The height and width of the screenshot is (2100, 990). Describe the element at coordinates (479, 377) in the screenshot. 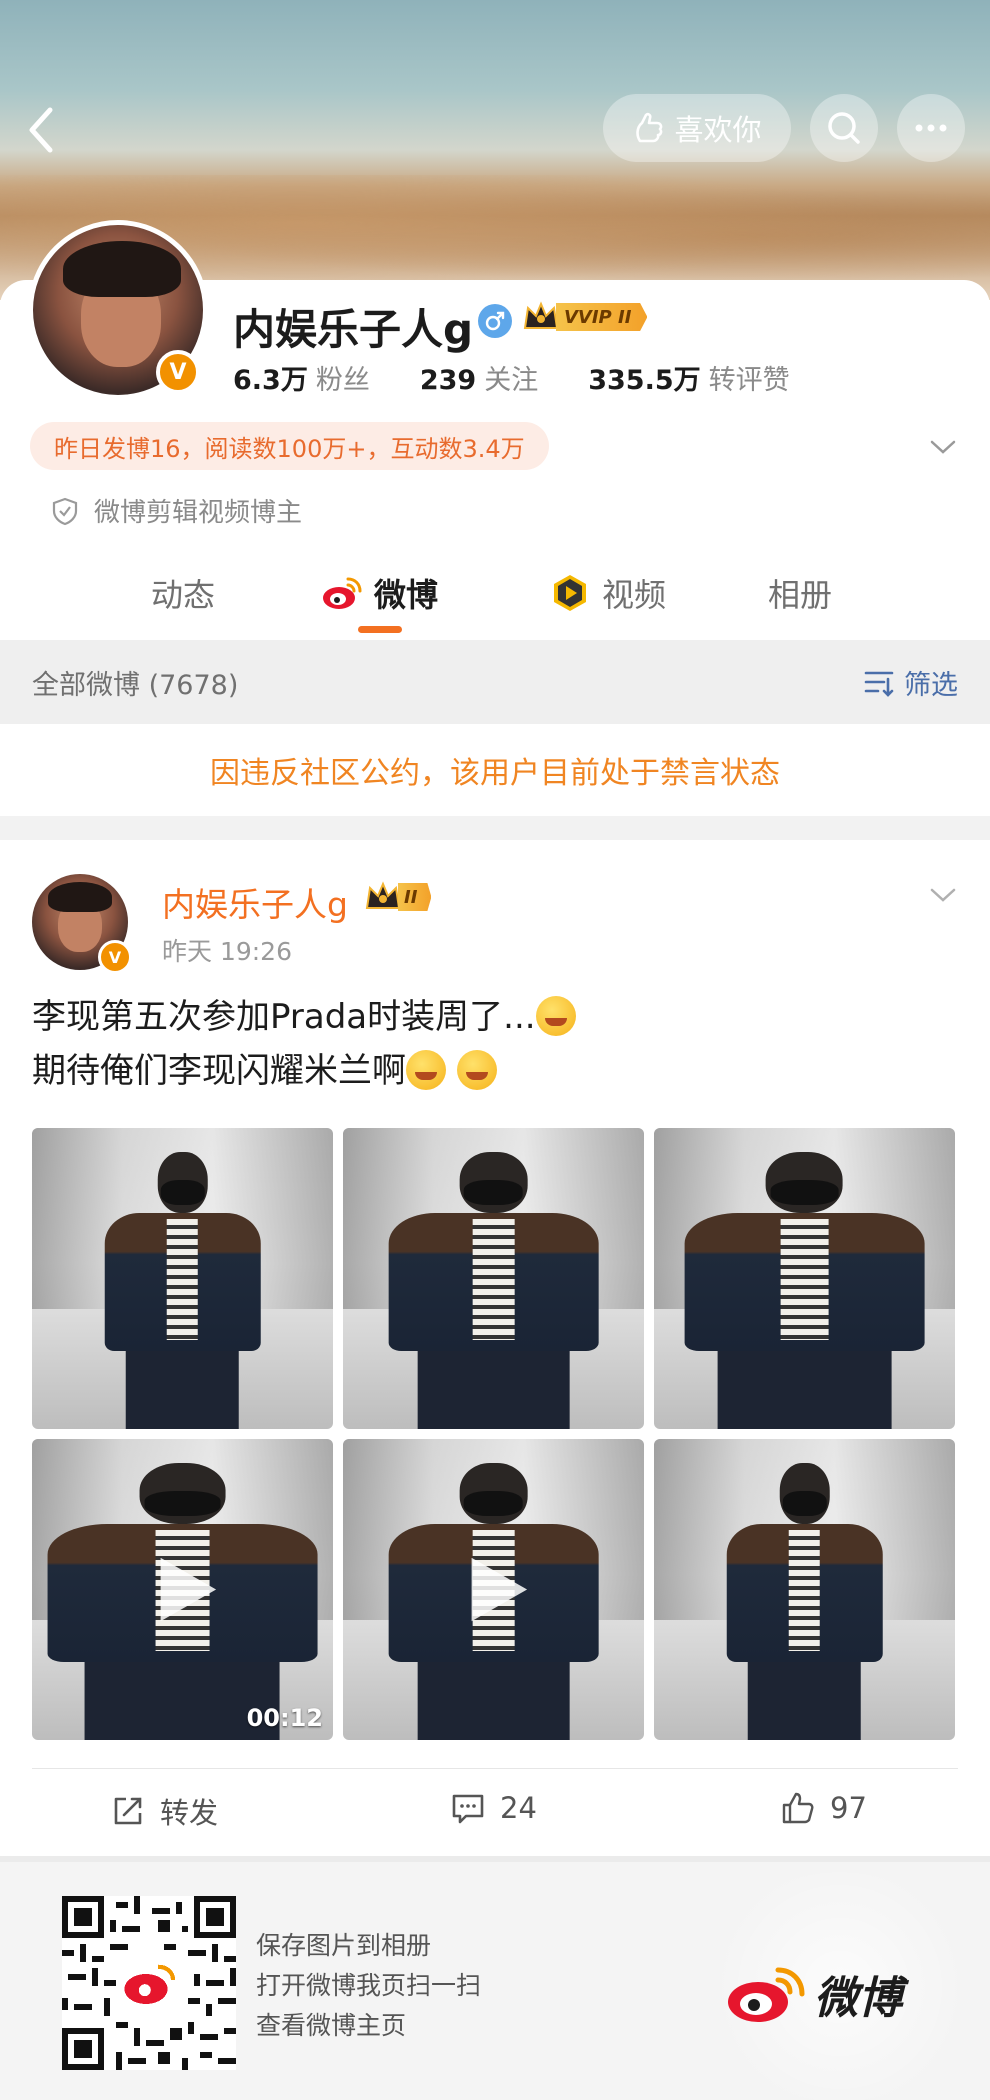

I see `stat-following: 239 关注` at that location.